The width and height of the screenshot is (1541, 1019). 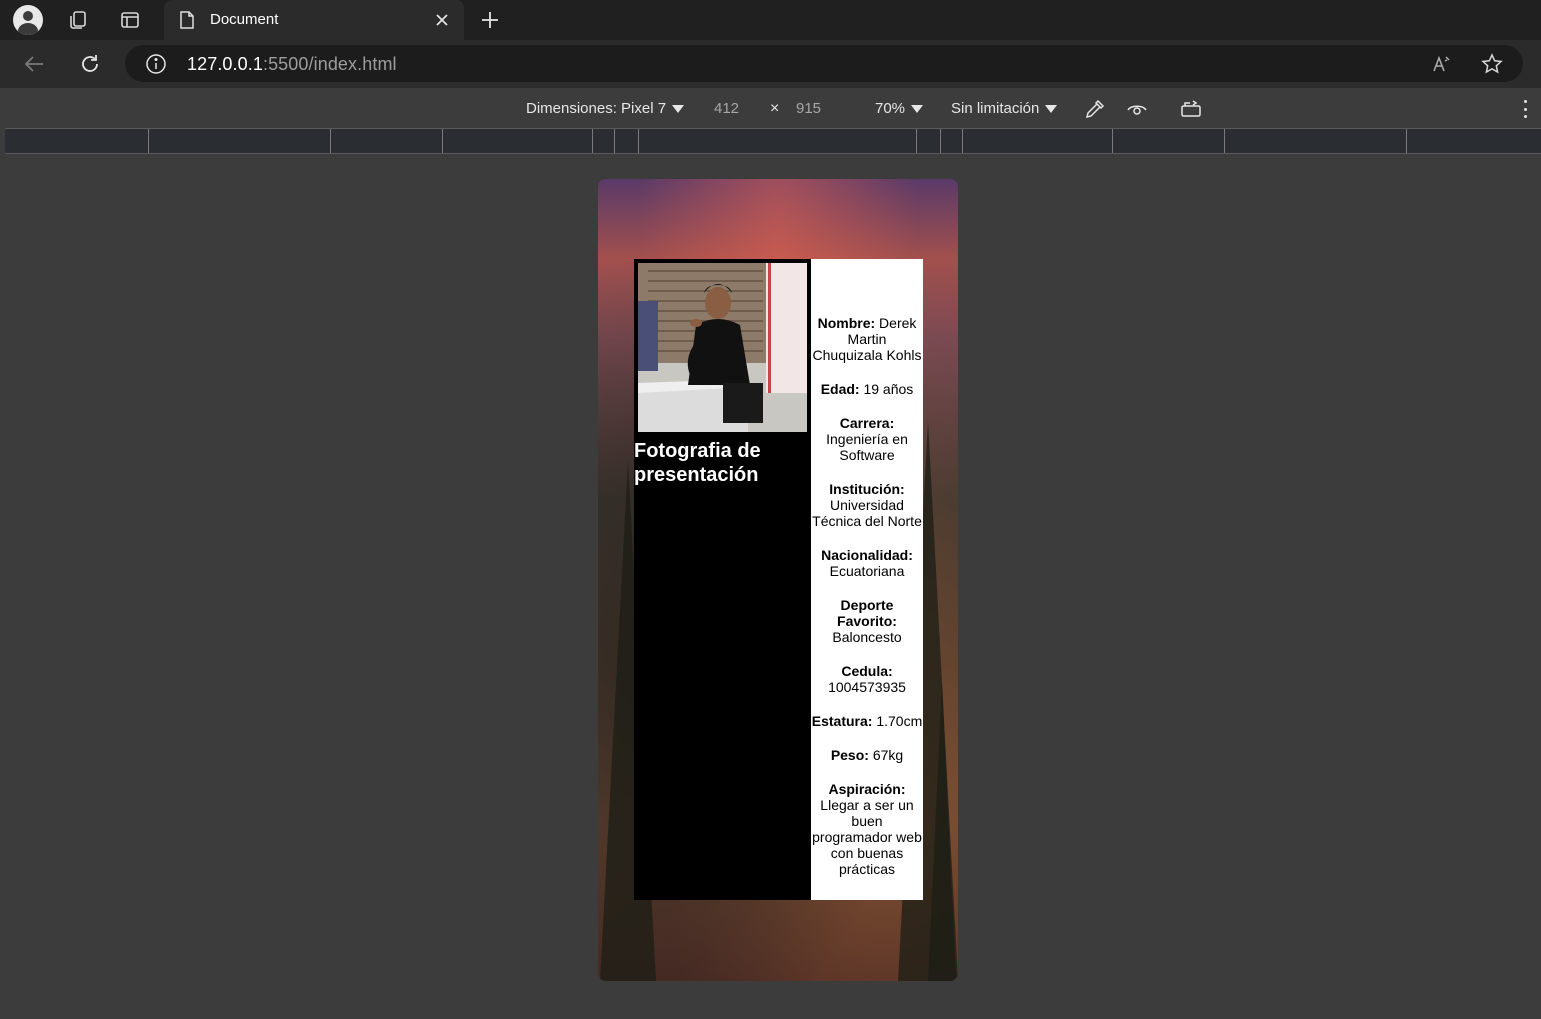 I want to click on info-icon, so click(x=156, y=64).